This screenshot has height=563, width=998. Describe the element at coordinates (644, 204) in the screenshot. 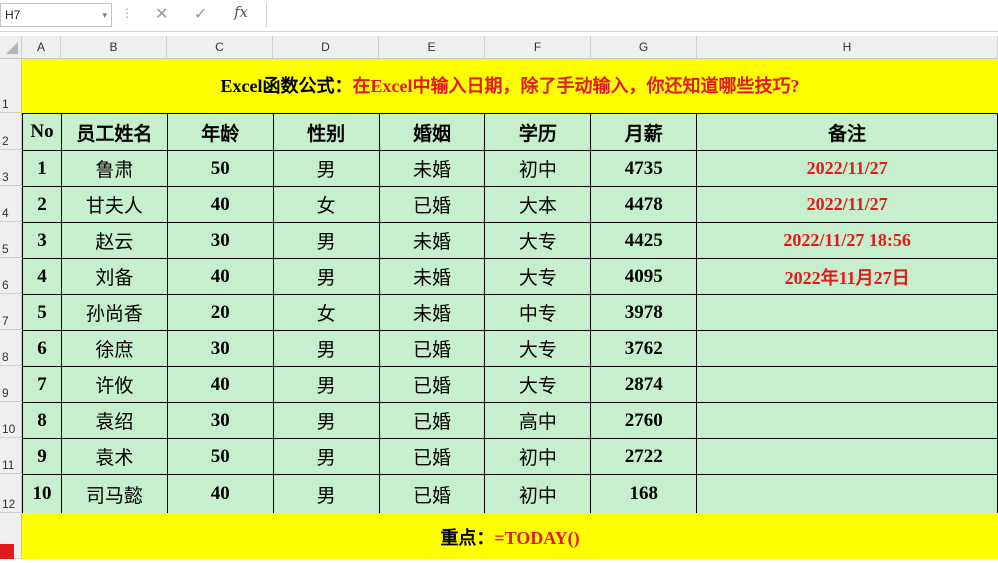

I see `cell-salary: 4478` at that location.